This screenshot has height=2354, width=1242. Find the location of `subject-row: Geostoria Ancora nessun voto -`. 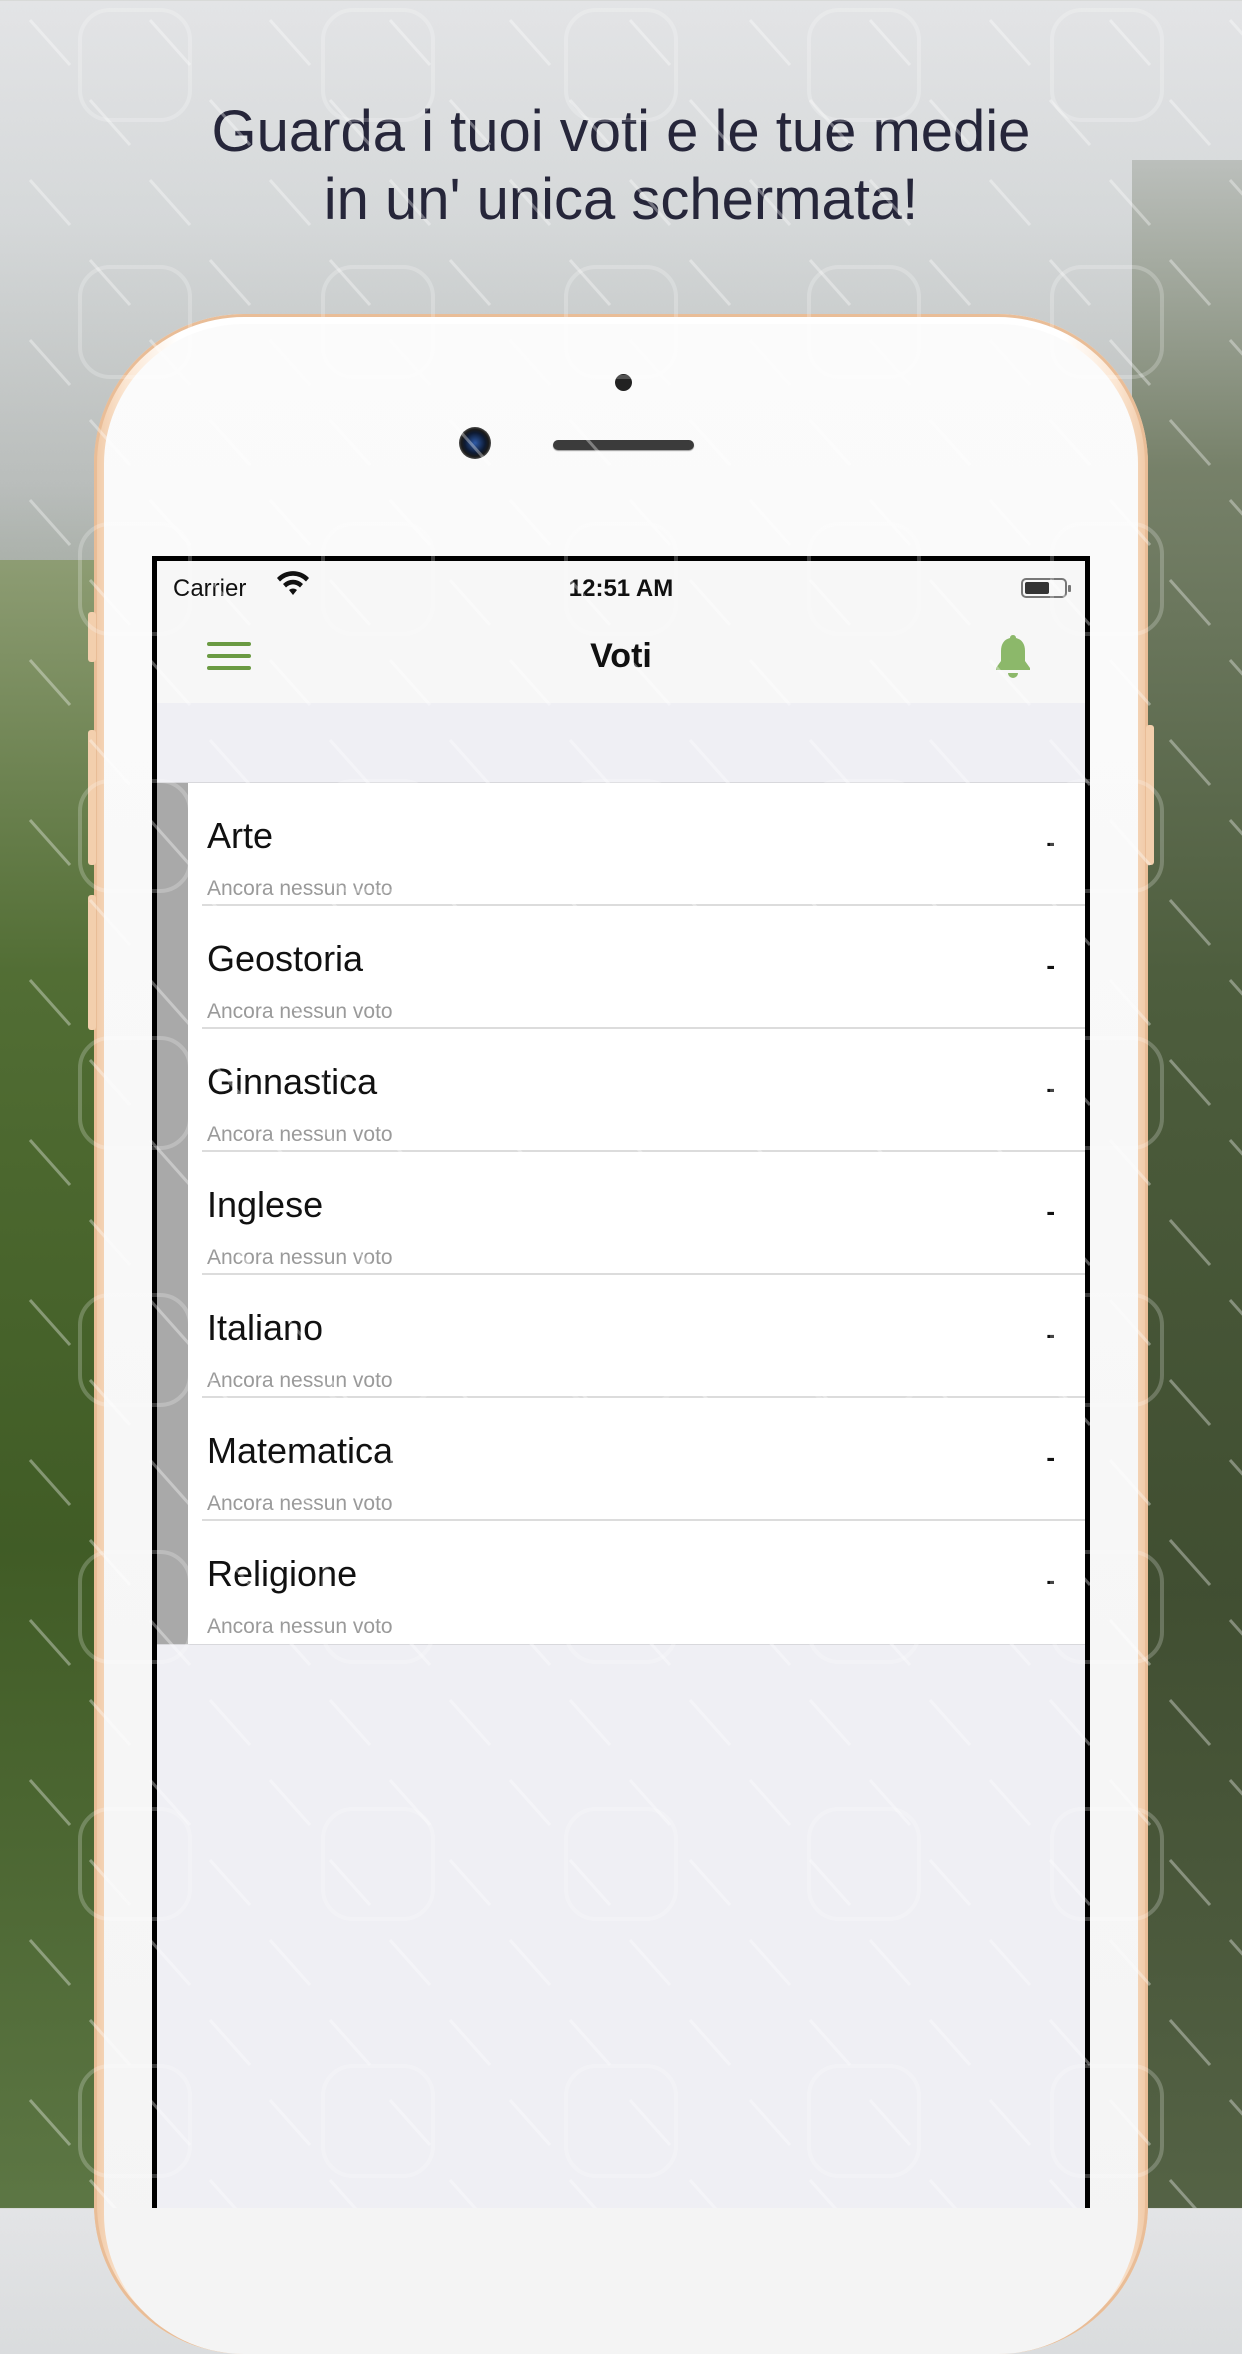

subject-row: Geostoria Ancora nessun voto - is located at coordinates (621, 967).